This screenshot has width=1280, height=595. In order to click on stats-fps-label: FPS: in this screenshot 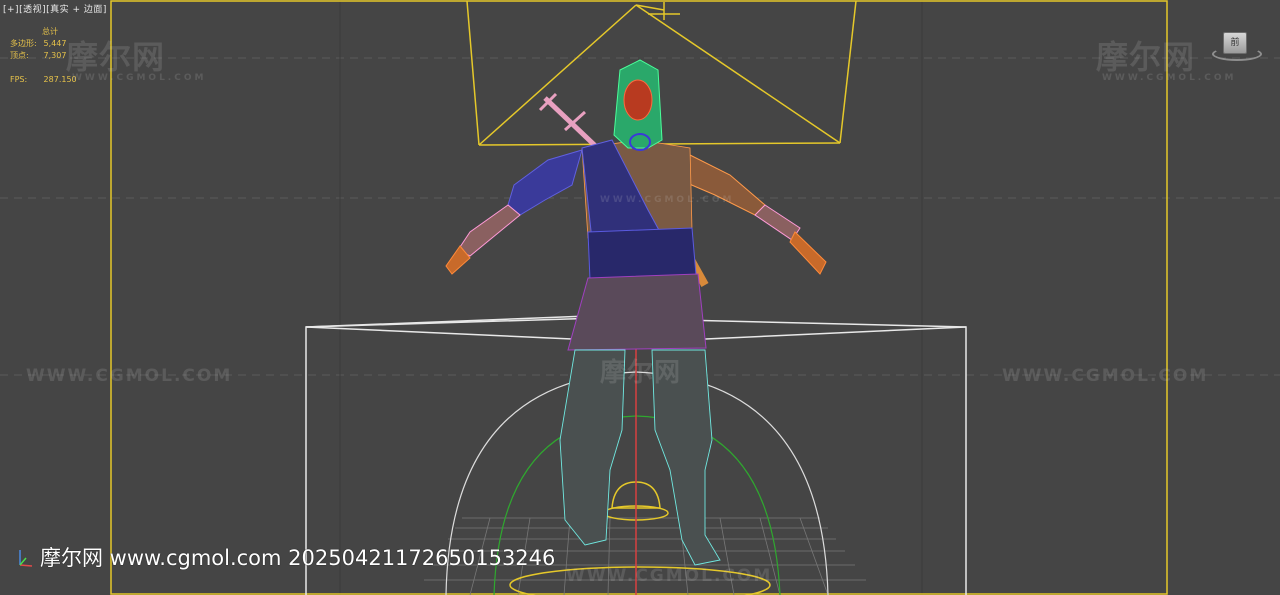, I will do `click(19, 79)`.